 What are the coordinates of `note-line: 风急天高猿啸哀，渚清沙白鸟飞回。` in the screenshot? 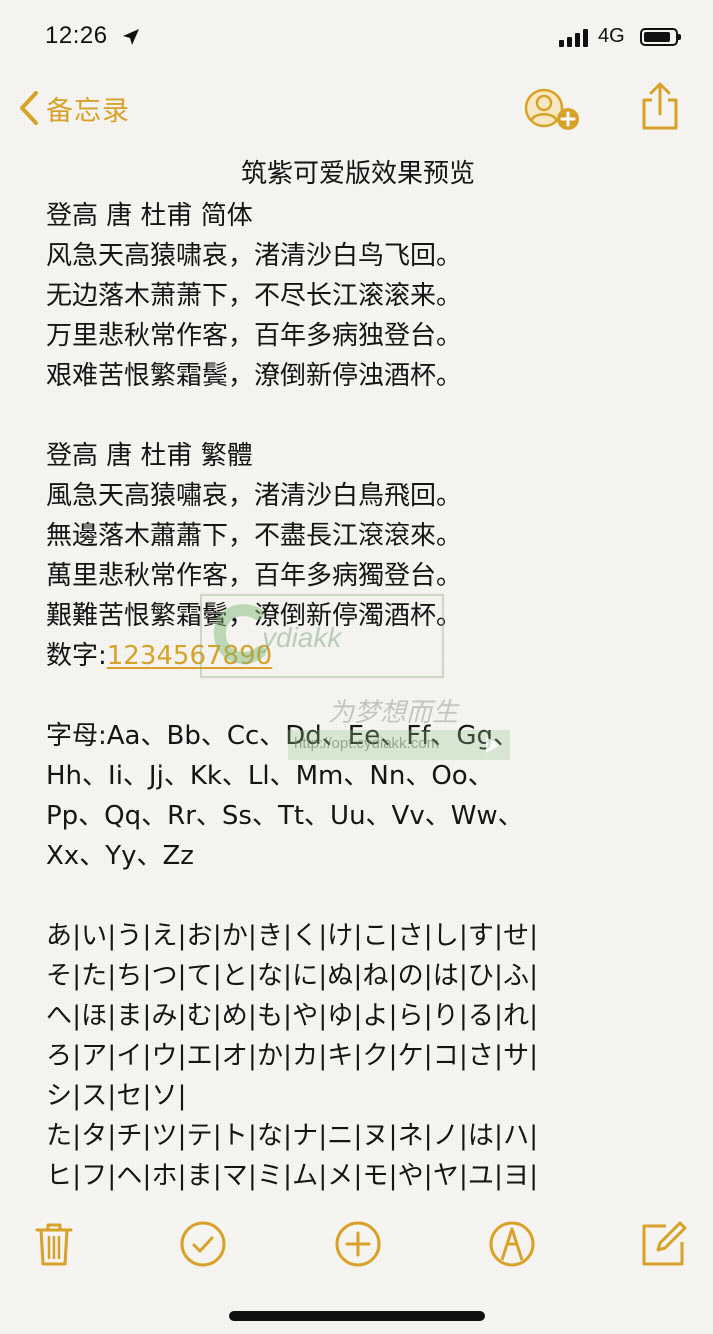 It's located at (254, 256).